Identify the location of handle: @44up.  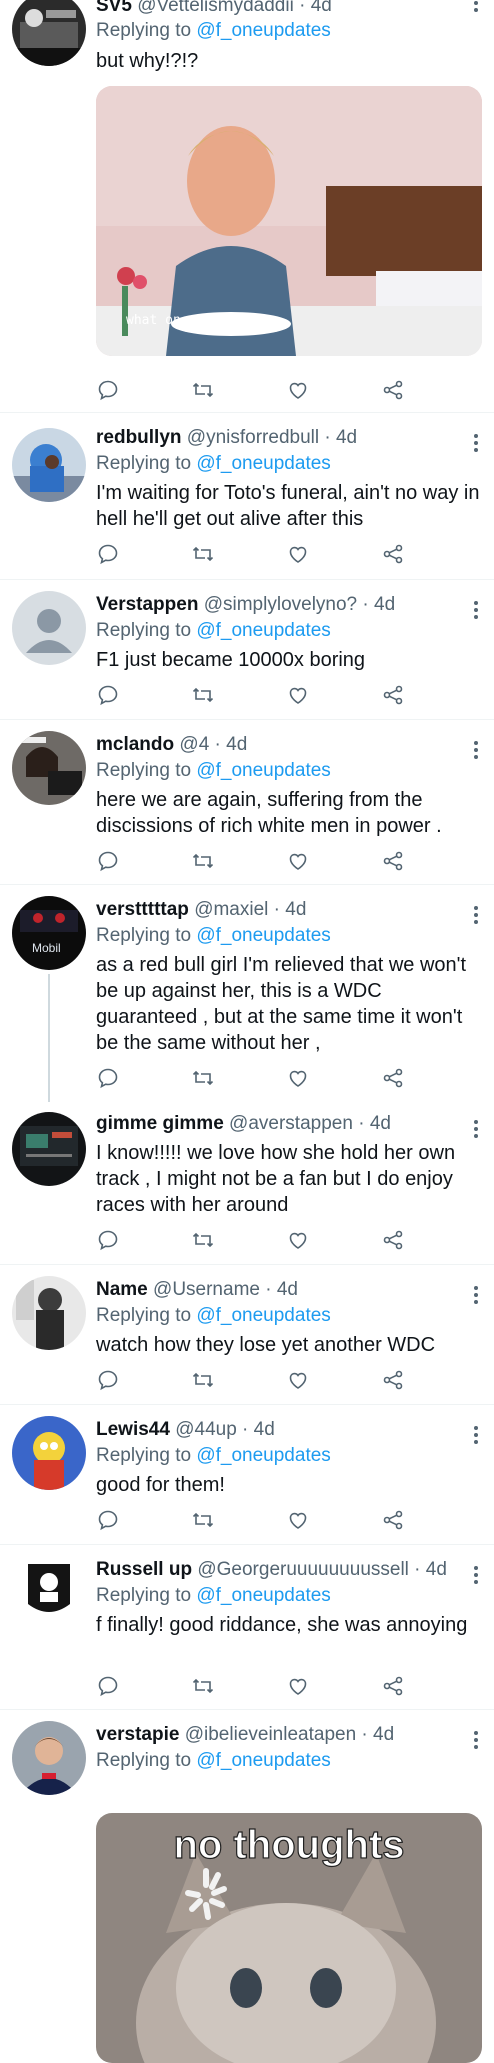
(206, 1429).